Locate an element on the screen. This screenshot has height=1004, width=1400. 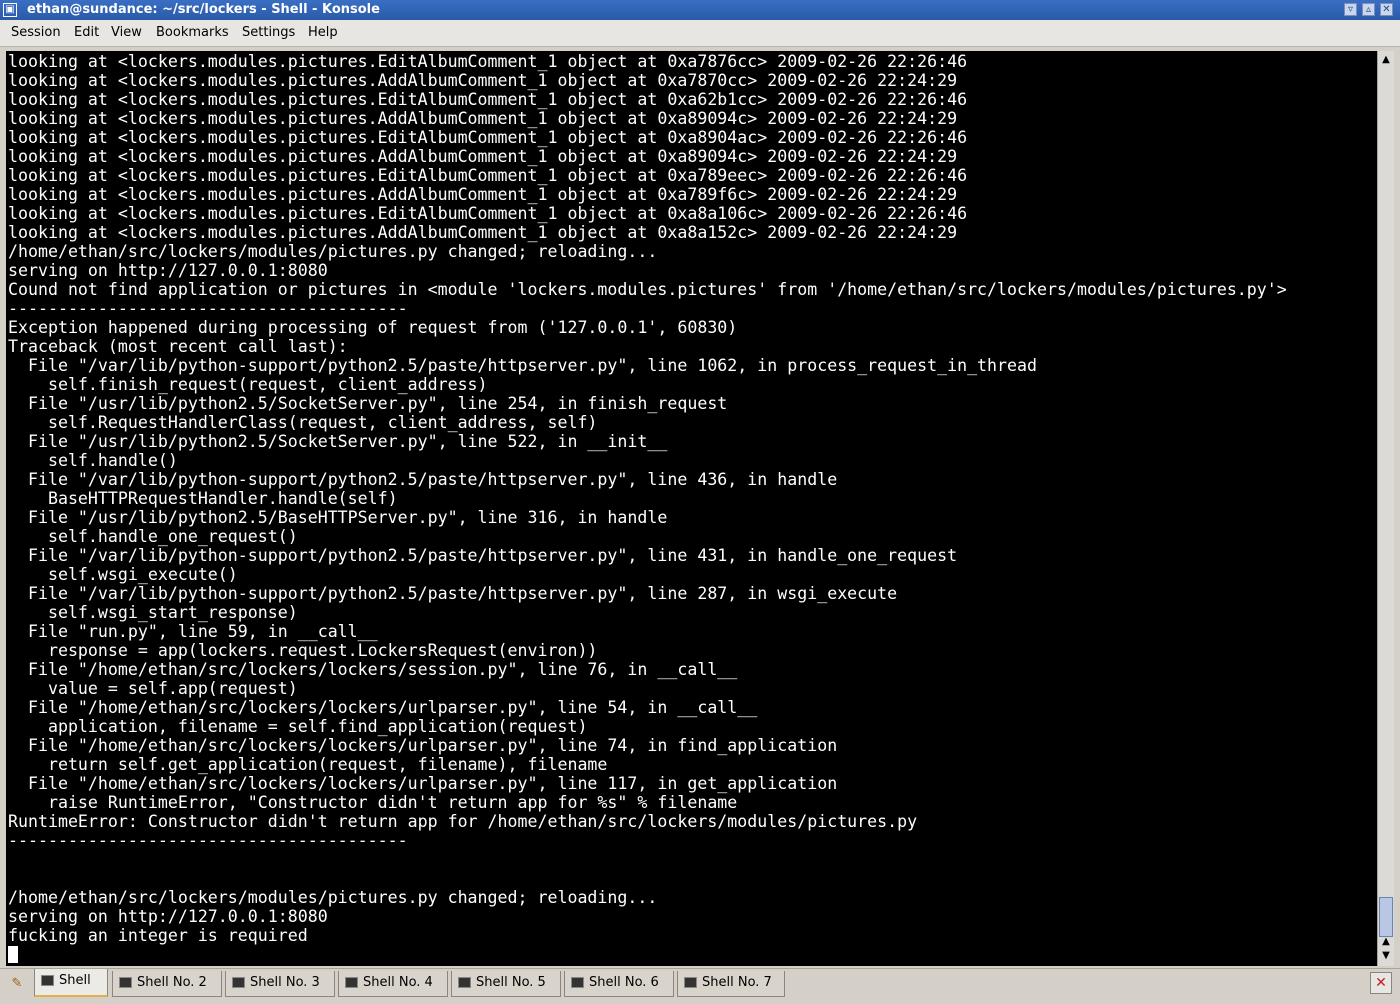
terminal-line: value = self.app(request) is located at coordinates (153, 688).